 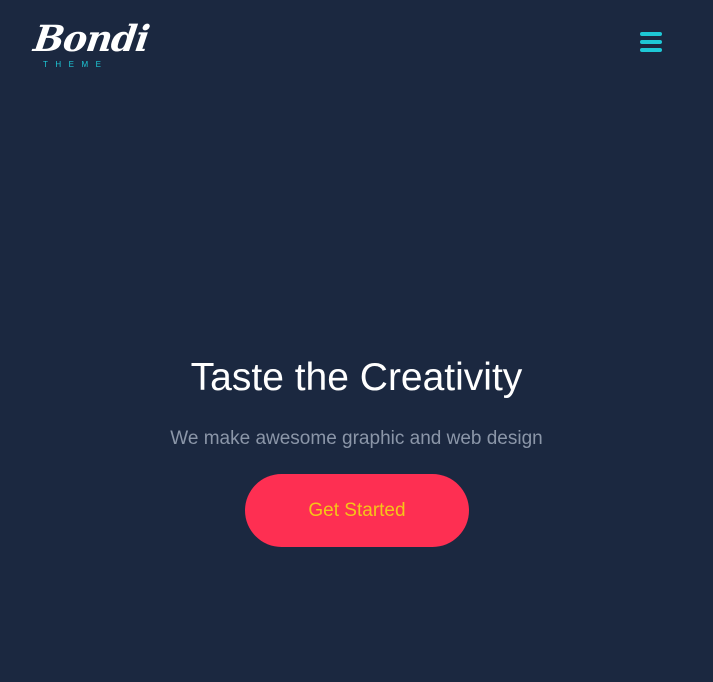 I want to click on logo-subtext: THEME, so click(x=76, y=64).